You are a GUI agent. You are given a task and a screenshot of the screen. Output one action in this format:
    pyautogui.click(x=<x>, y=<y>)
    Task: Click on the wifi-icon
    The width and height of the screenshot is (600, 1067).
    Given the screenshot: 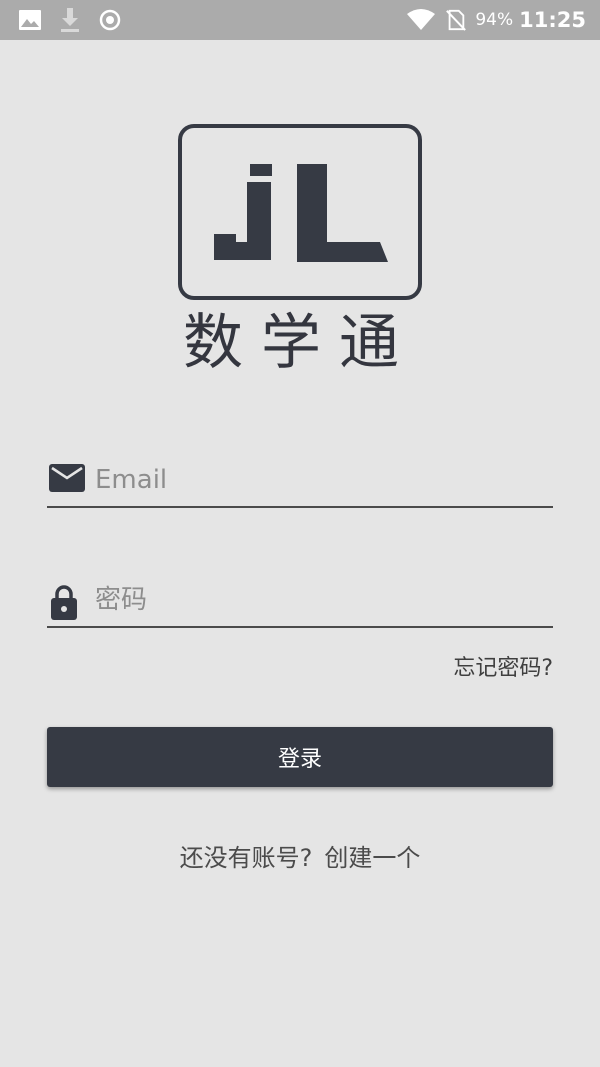 What is the action you would take?
    pyautogui.click(x=421, y=19)
    